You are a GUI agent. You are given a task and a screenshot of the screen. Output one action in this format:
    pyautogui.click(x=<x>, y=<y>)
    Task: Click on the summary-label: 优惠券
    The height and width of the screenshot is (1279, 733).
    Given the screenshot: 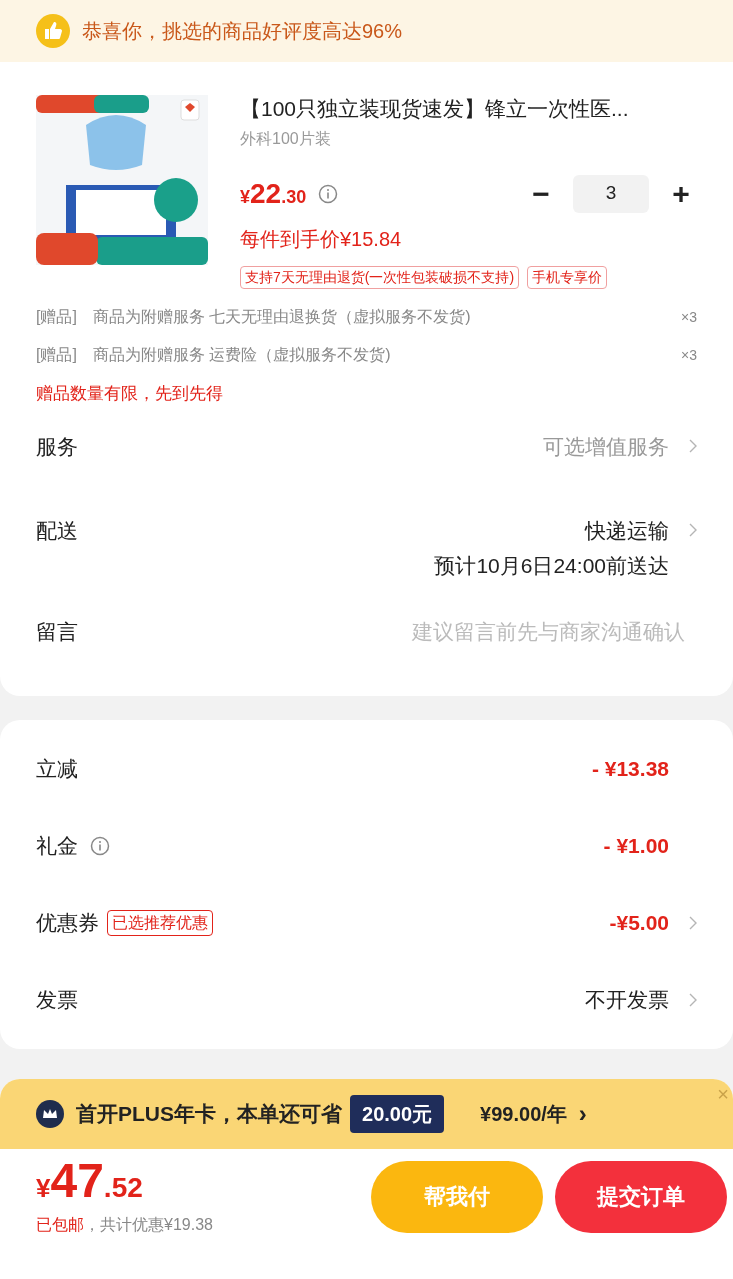 What is the action you would take?
    pyautogui.click(x=67, y=922)
    